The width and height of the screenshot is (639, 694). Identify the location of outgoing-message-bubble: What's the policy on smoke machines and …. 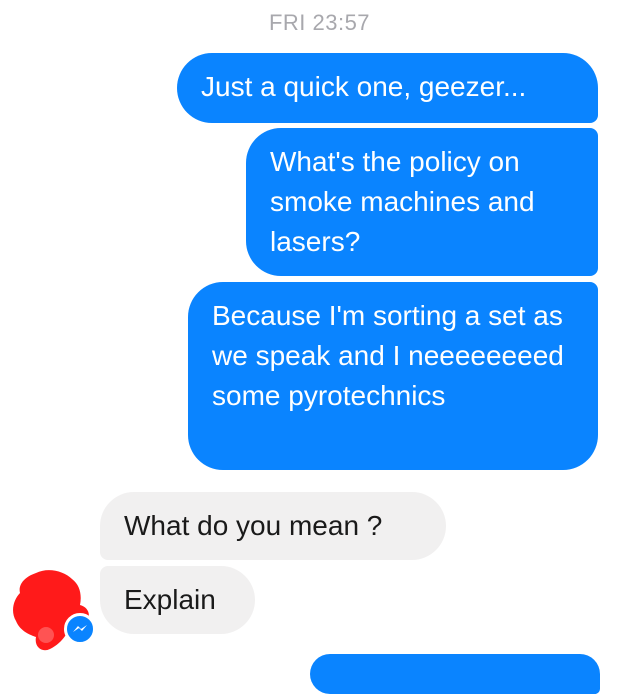
(422, 202).